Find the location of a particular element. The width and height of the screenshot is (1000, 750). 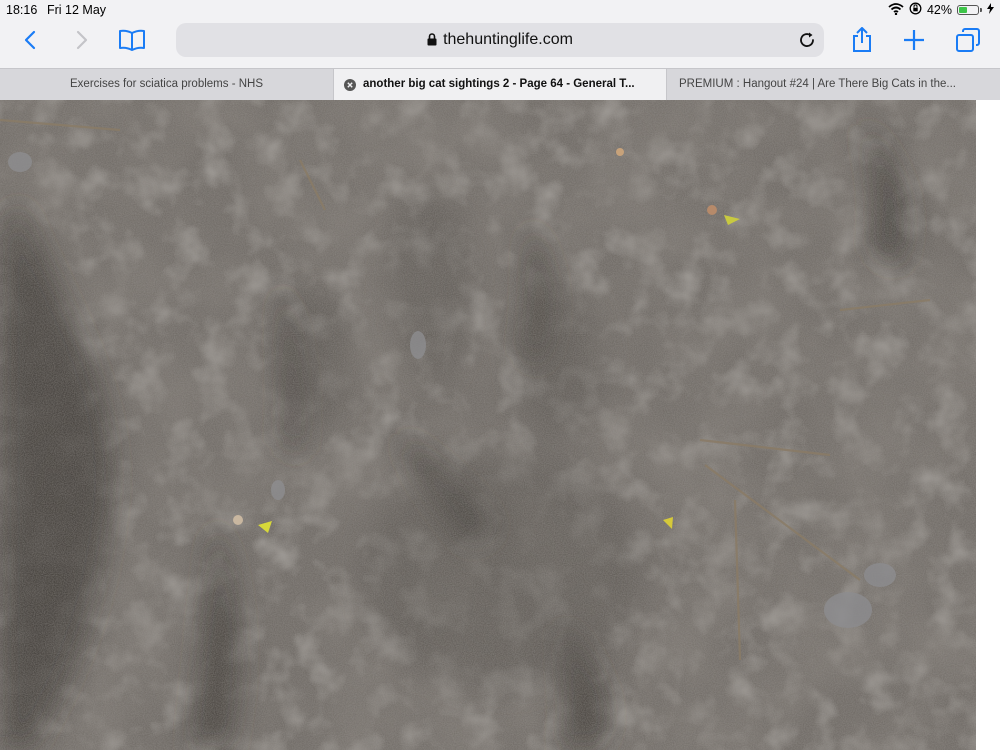

tab-nhs: Exercises for sciatica problems - NHS is located at coordinates (166, 84).